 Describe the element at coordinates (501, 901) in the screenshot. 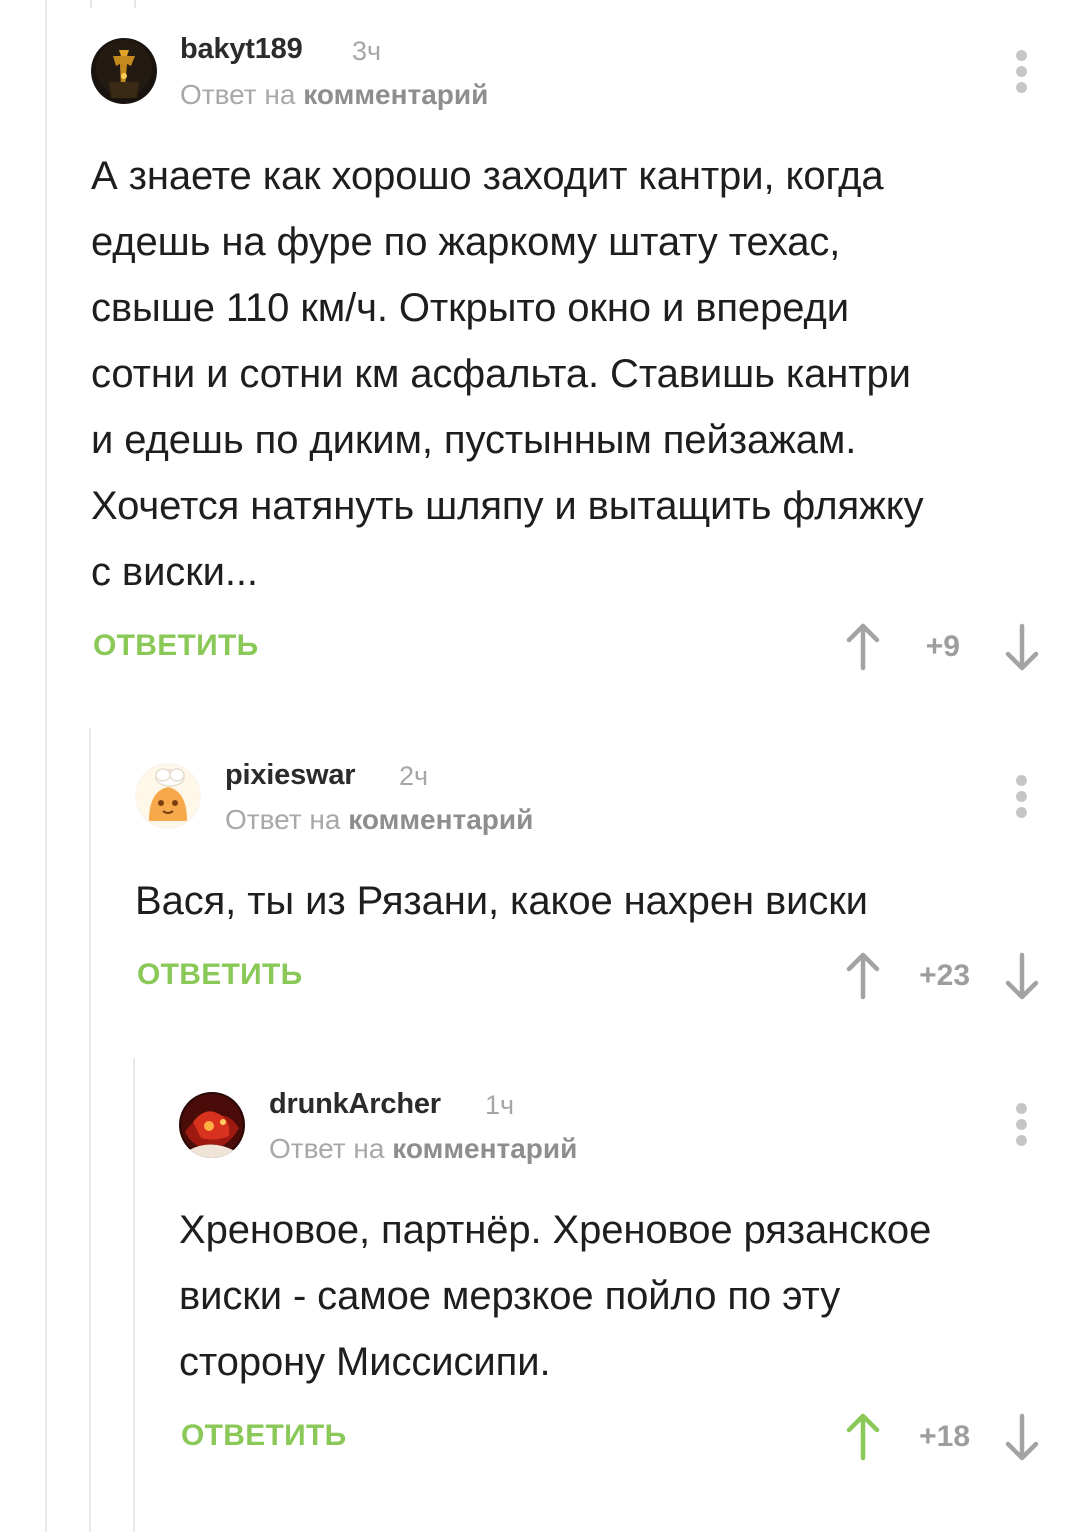

I see `comment-text: Вася, ты из Рязани, какое нахрен виски` at that location.